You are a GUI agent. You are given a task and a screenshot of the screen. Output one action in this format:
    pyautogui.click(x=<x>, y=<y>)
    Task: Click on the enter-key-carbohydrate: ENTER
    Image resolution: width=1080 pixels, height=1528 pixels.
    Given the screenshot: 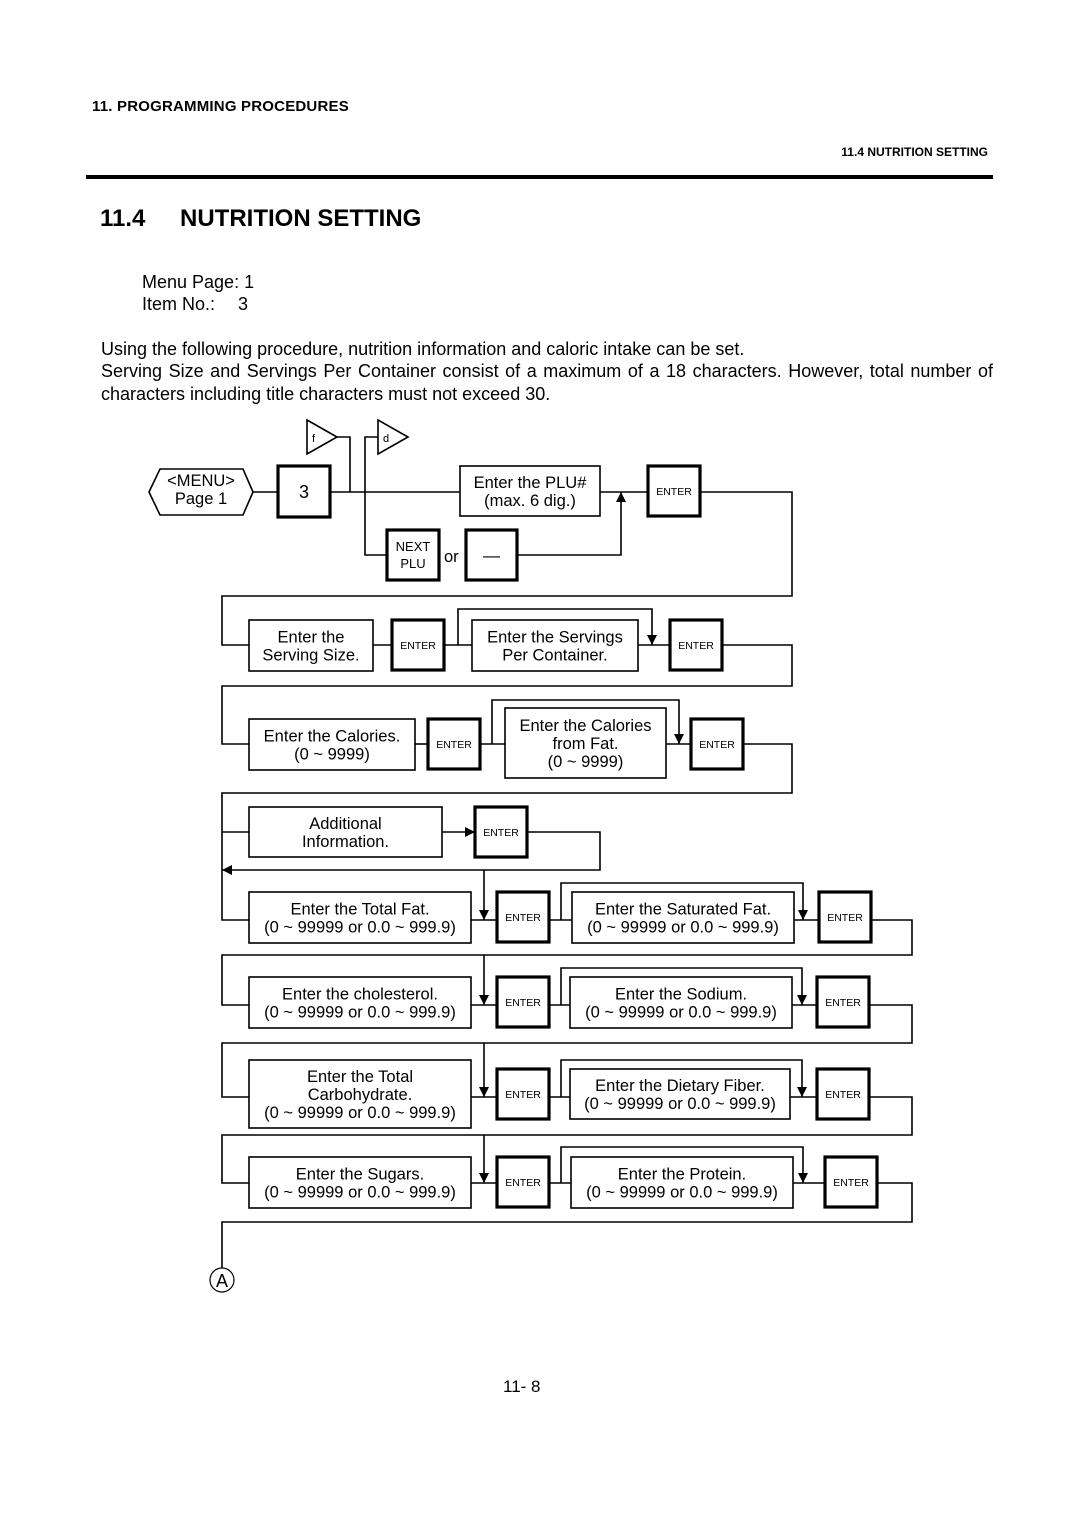 What is the action you would take?
    pyautogui.click(x=523, y=1094)
    